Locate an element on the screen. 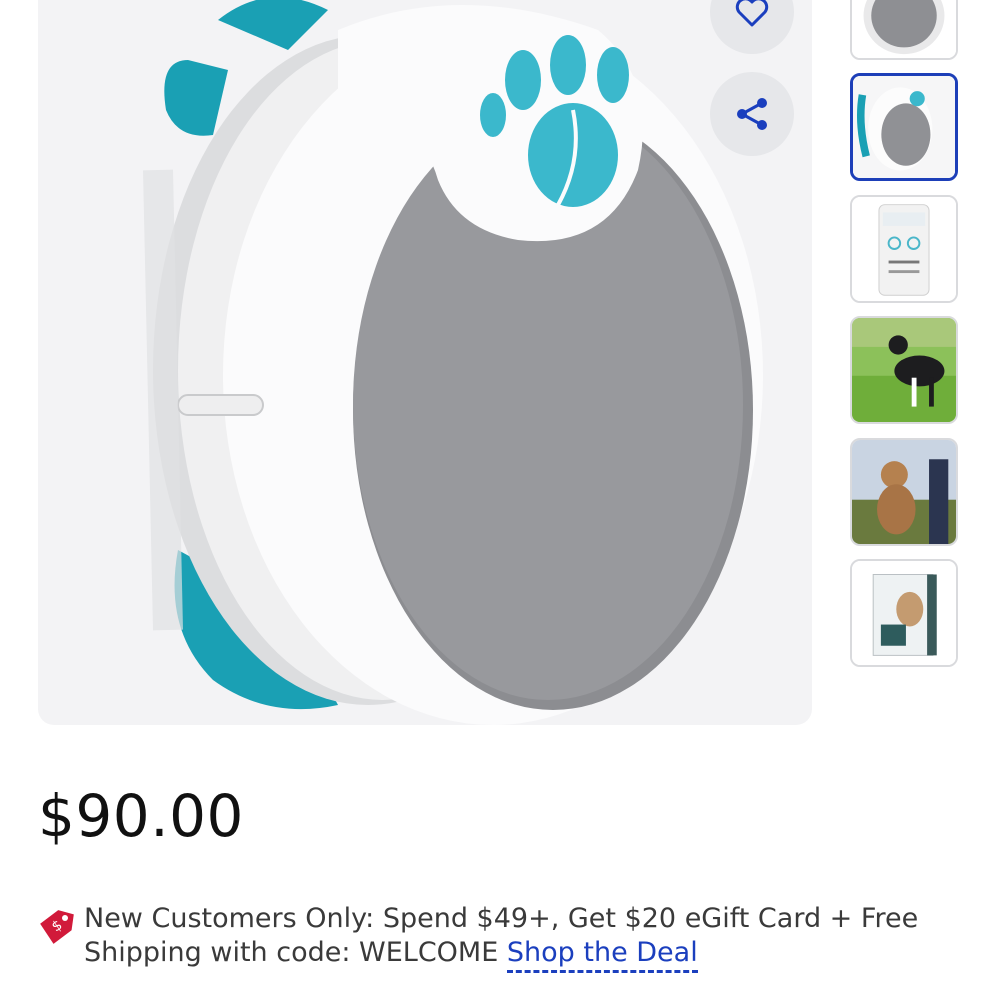 The width and height of the screenshot is (1000, 1000). thumbnail-product-box is located at coordinates (904, 613).